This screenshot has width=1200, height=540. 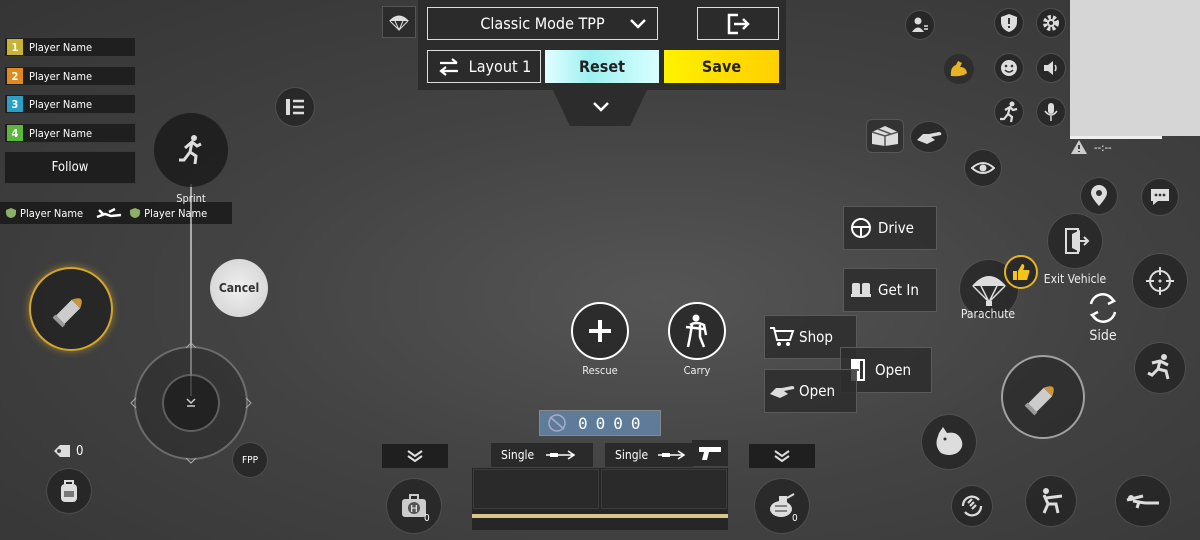 What do you see at coordinates (1043, 397) in the screenshot?
I see `fire-button-right` at bounding box center [1043, 397].